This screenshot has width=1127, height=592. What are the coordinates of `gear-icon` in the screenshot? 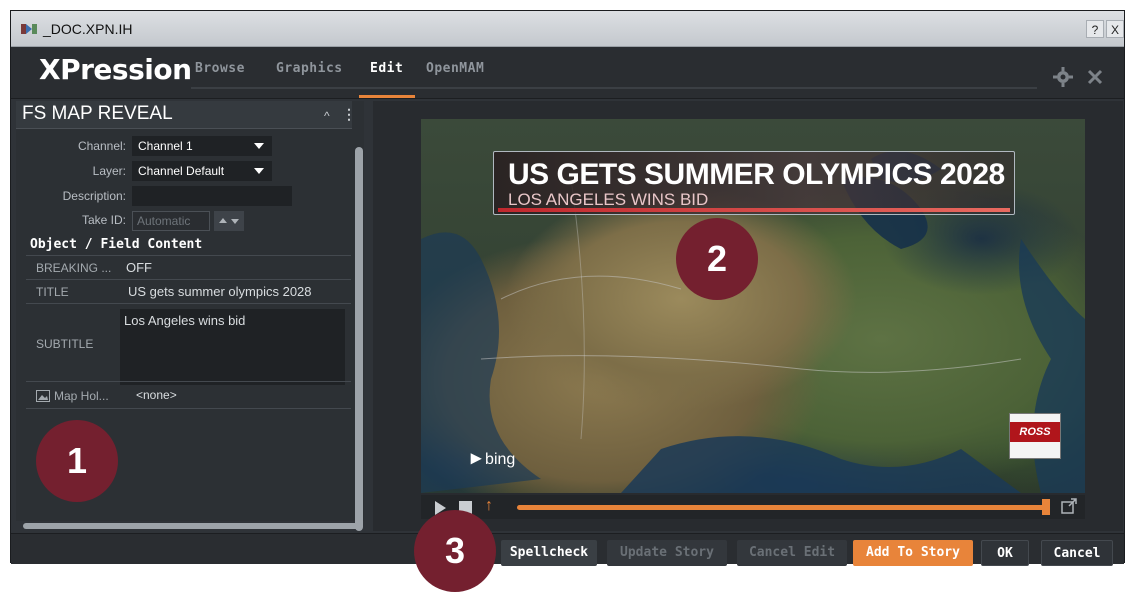 It's located at (1063, 77).